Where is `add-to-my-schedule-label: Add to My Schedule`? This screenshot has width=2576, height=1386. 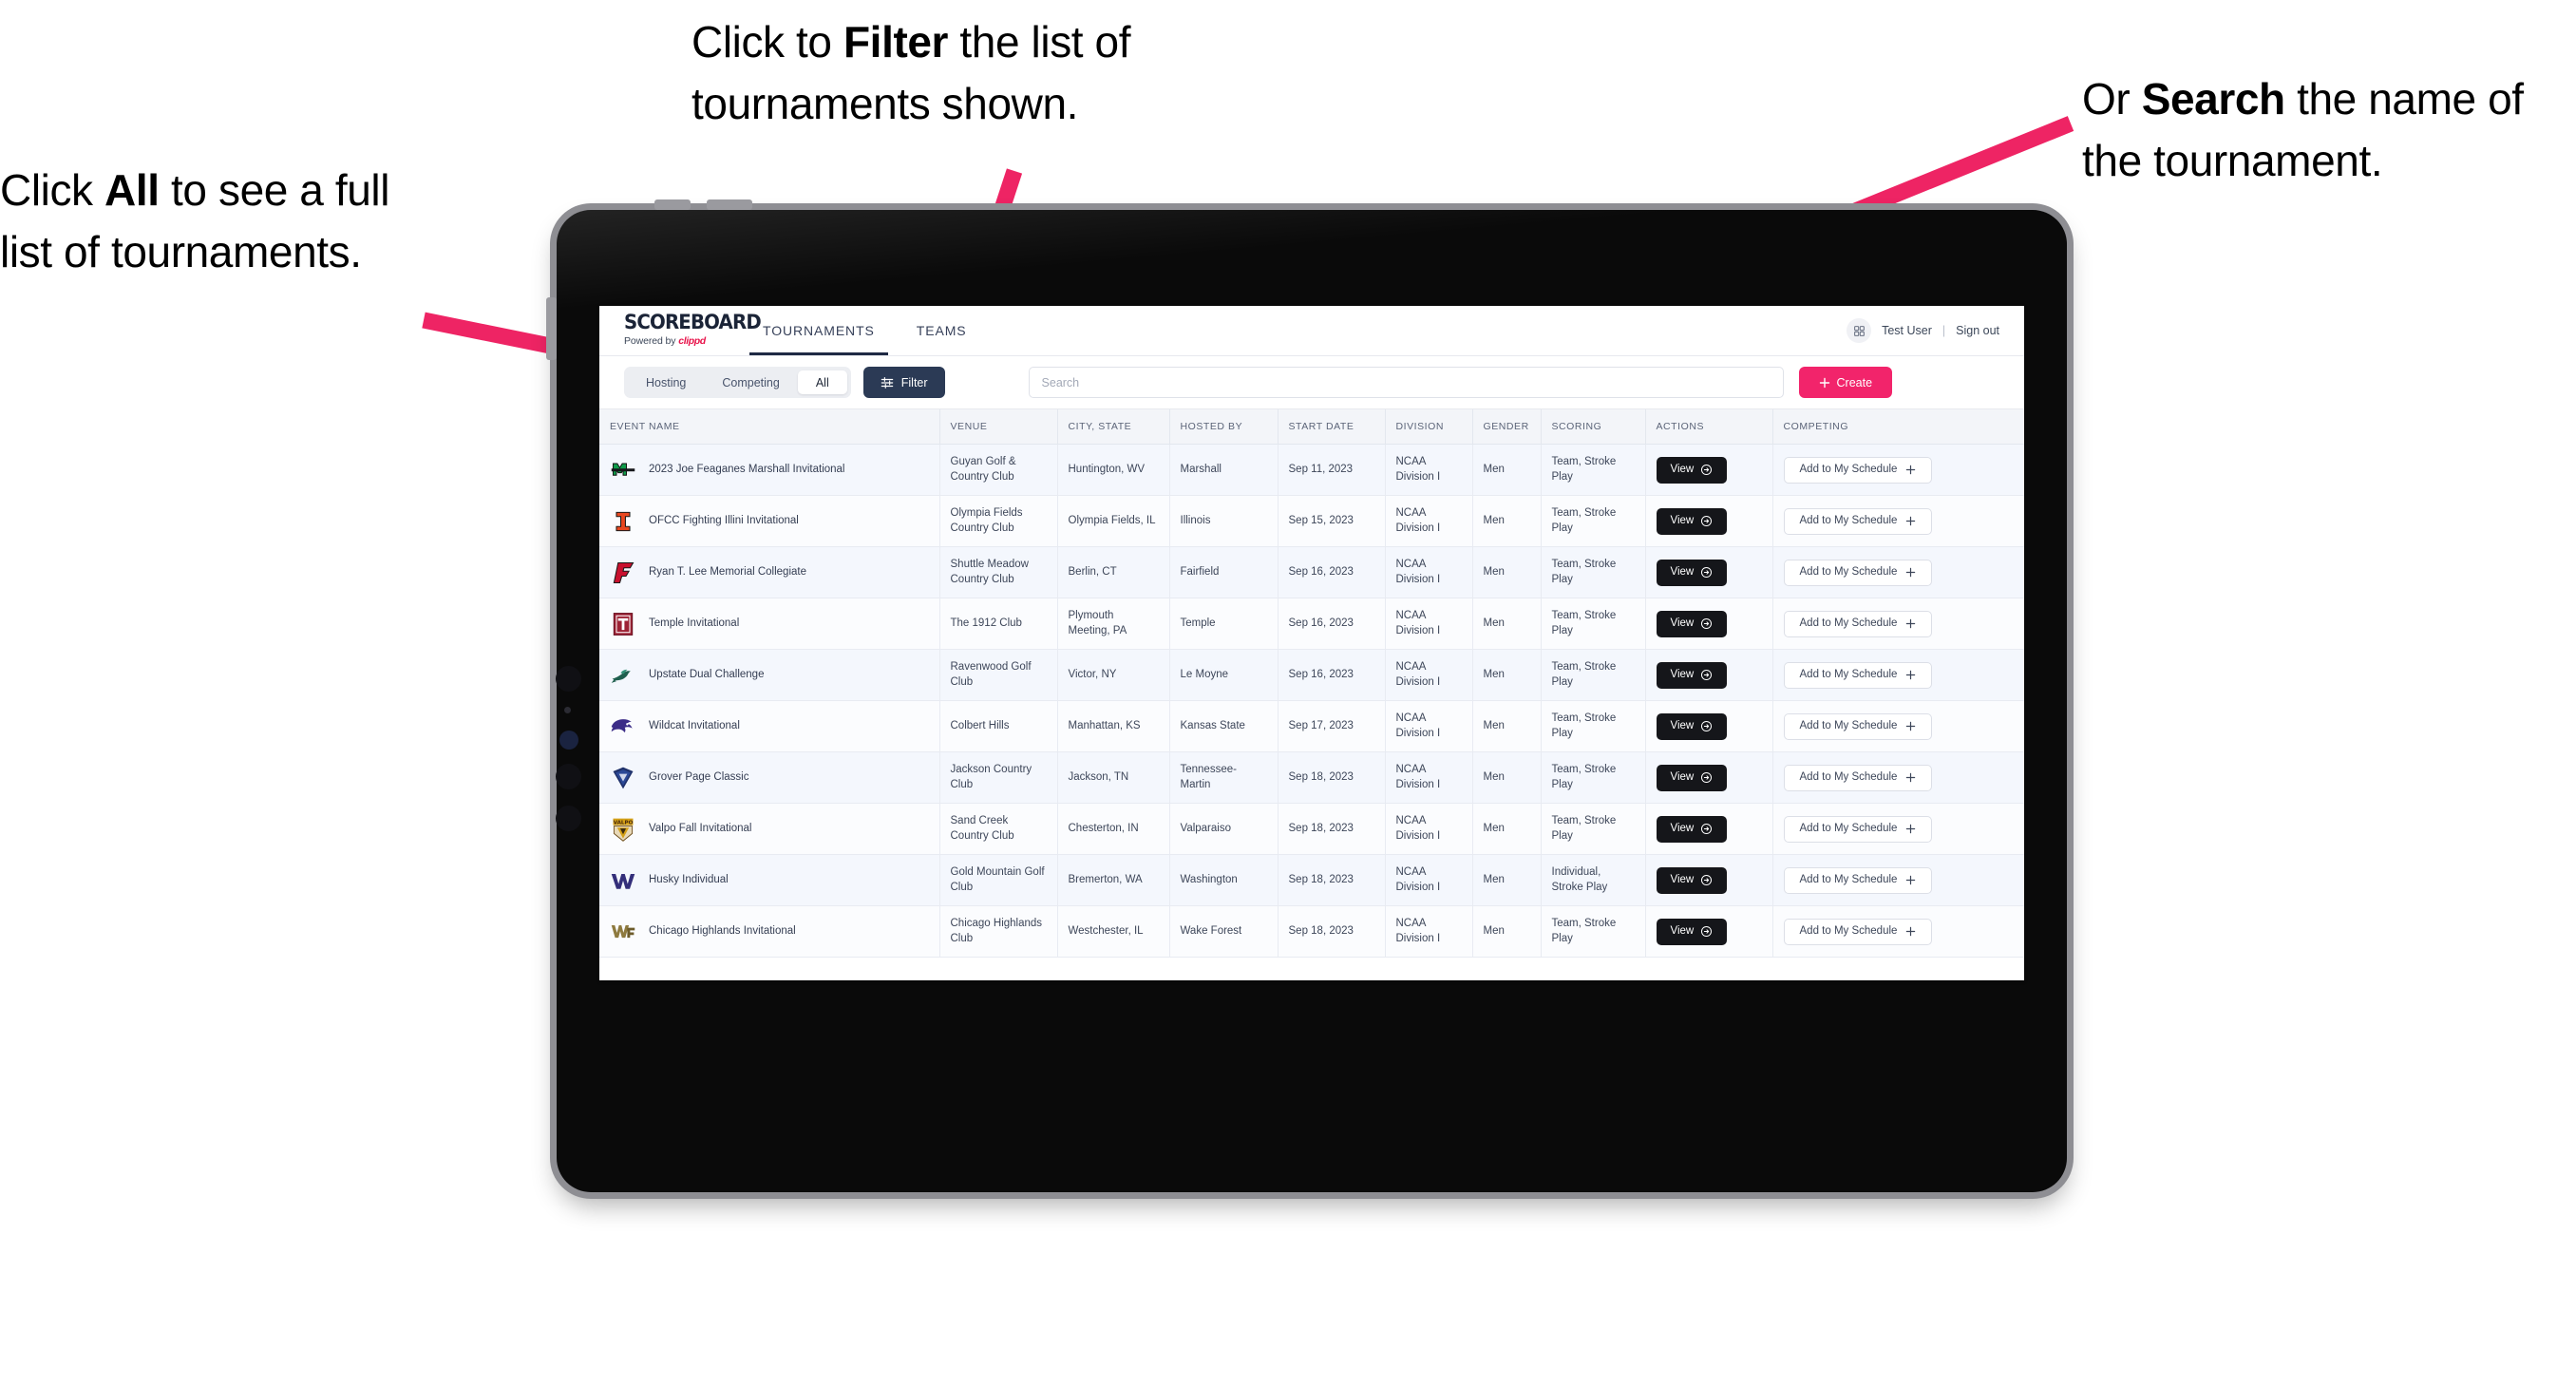
add-to-my-schedule-label: Add to My Schedule is located at coordinates (1848, 674).